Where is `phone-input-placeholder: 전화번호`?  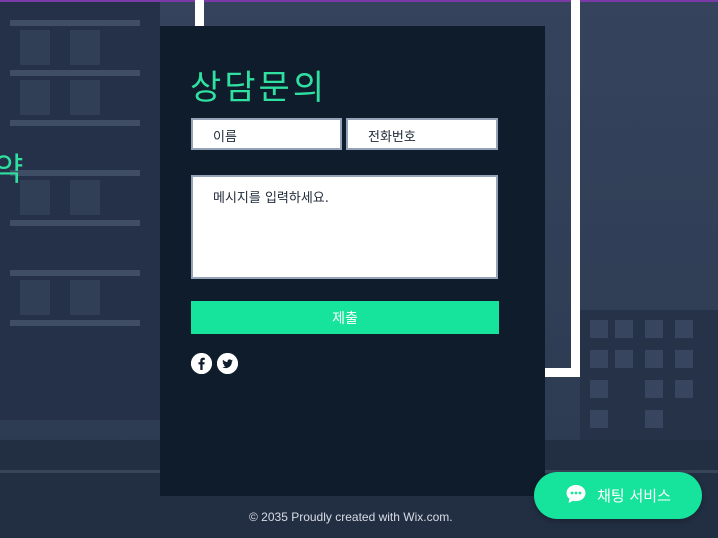 phone-input-placeholder: 전화번호 is located at coordinates (392, 137).